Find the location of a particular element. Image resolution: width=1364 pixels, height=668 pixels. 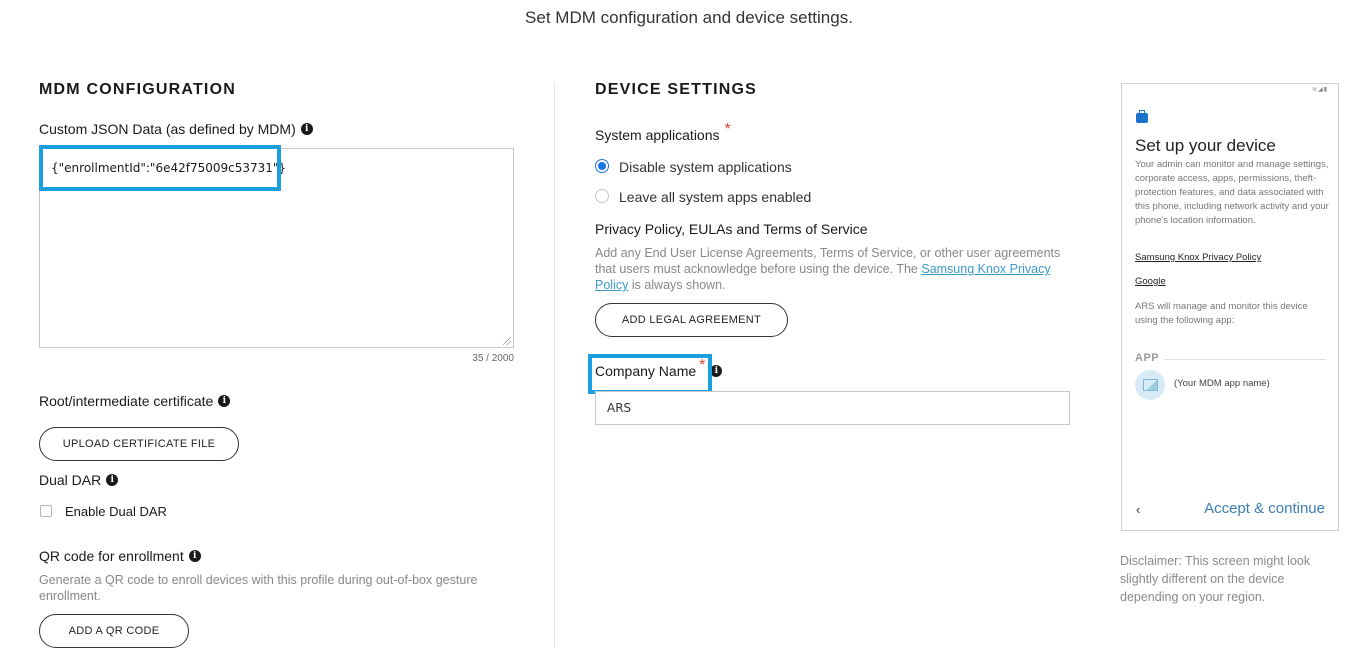

custom-json-label: Custom JSON Data (as defined by MDM) i is located at coordinates (176, 129).